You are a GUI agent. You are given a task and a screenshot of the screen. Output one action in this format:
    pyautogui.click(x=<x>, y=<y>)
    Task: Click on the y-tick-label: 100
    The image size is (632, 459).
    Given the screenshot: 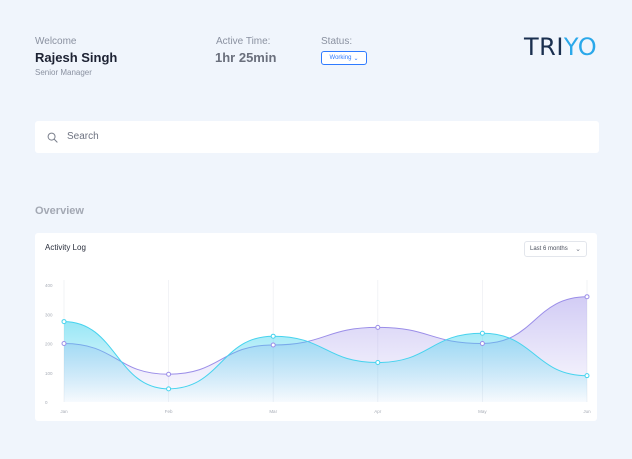 What is the action you would take?
    pyautogui.click(x=49, y=373)
    